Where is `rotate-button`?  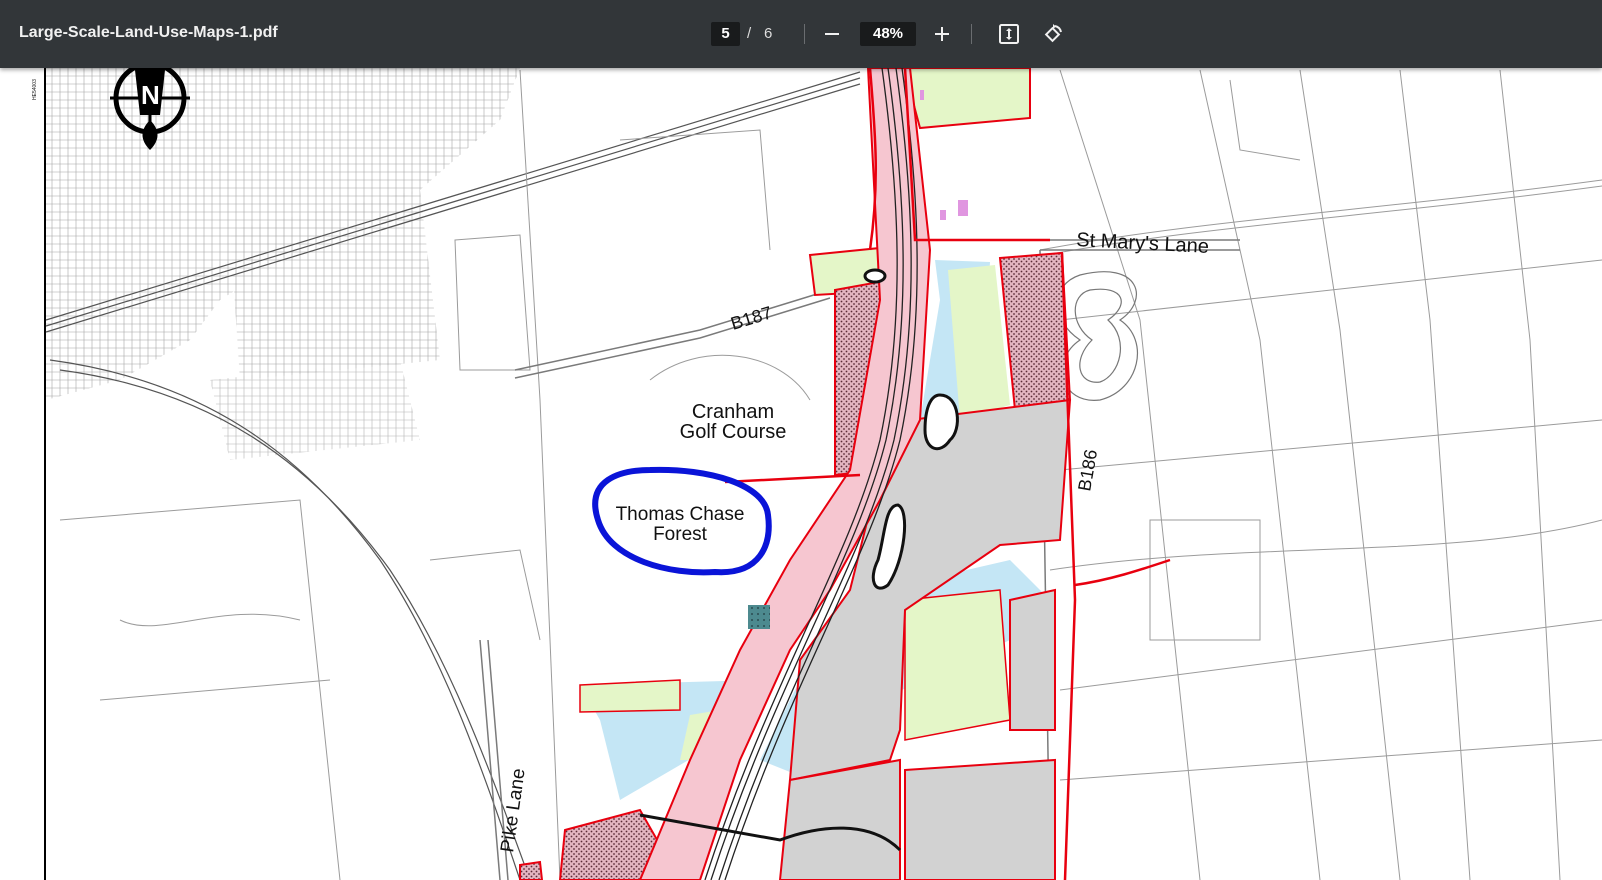
rotate-button is located at coordinates (1053, 34).